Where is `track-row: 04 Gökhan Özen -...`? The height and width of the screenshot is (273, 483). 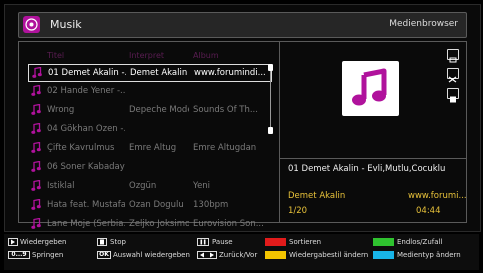 track-row: 04 Gökhan Özen -... is located at coordinates (150, 130).